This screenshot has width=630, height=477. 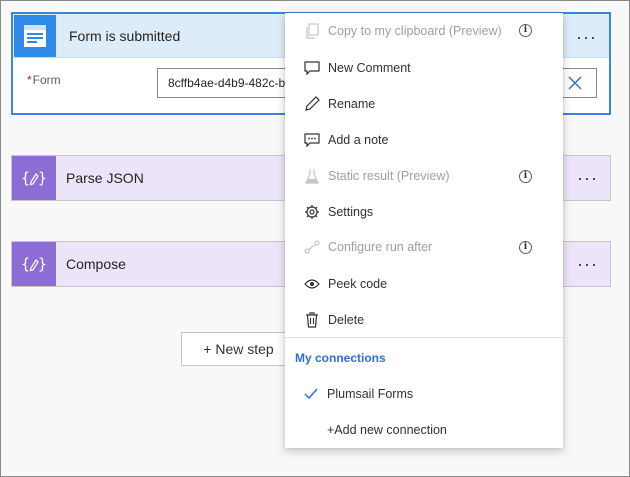 I want to click on trash-icon, so click(x=312, y=320).